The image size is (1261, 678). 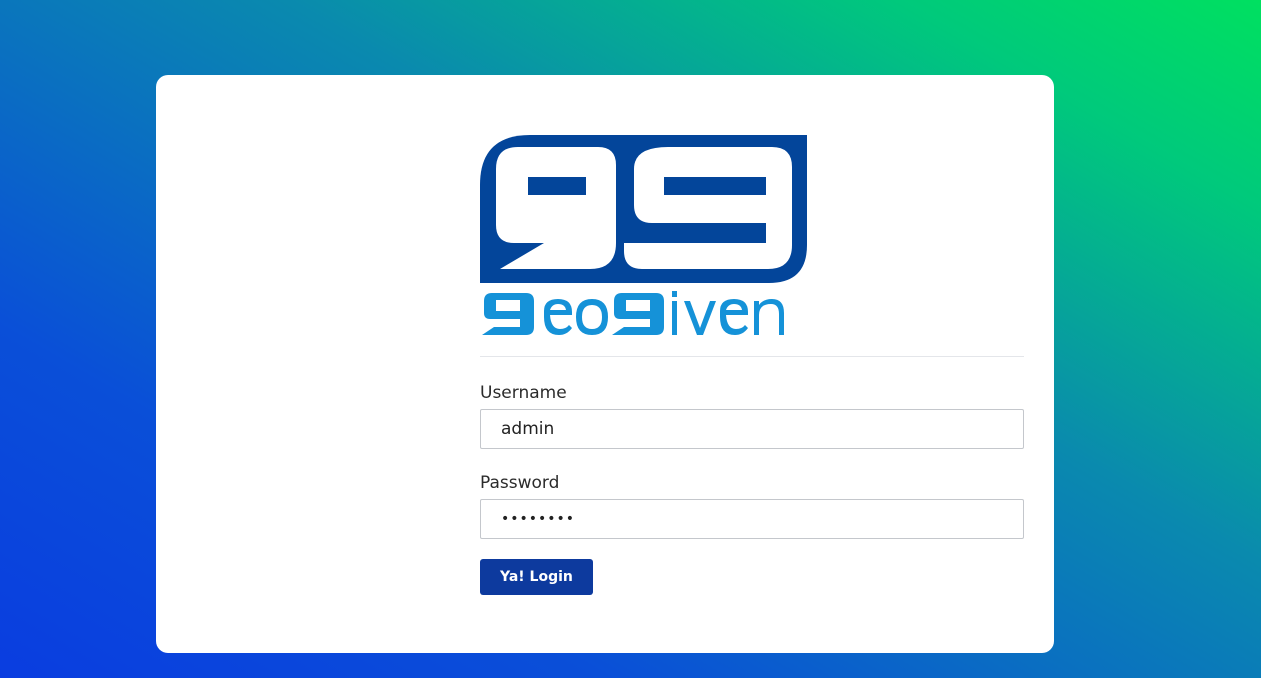 I want to click on geogiven-logo, so click(x=643, y=235).